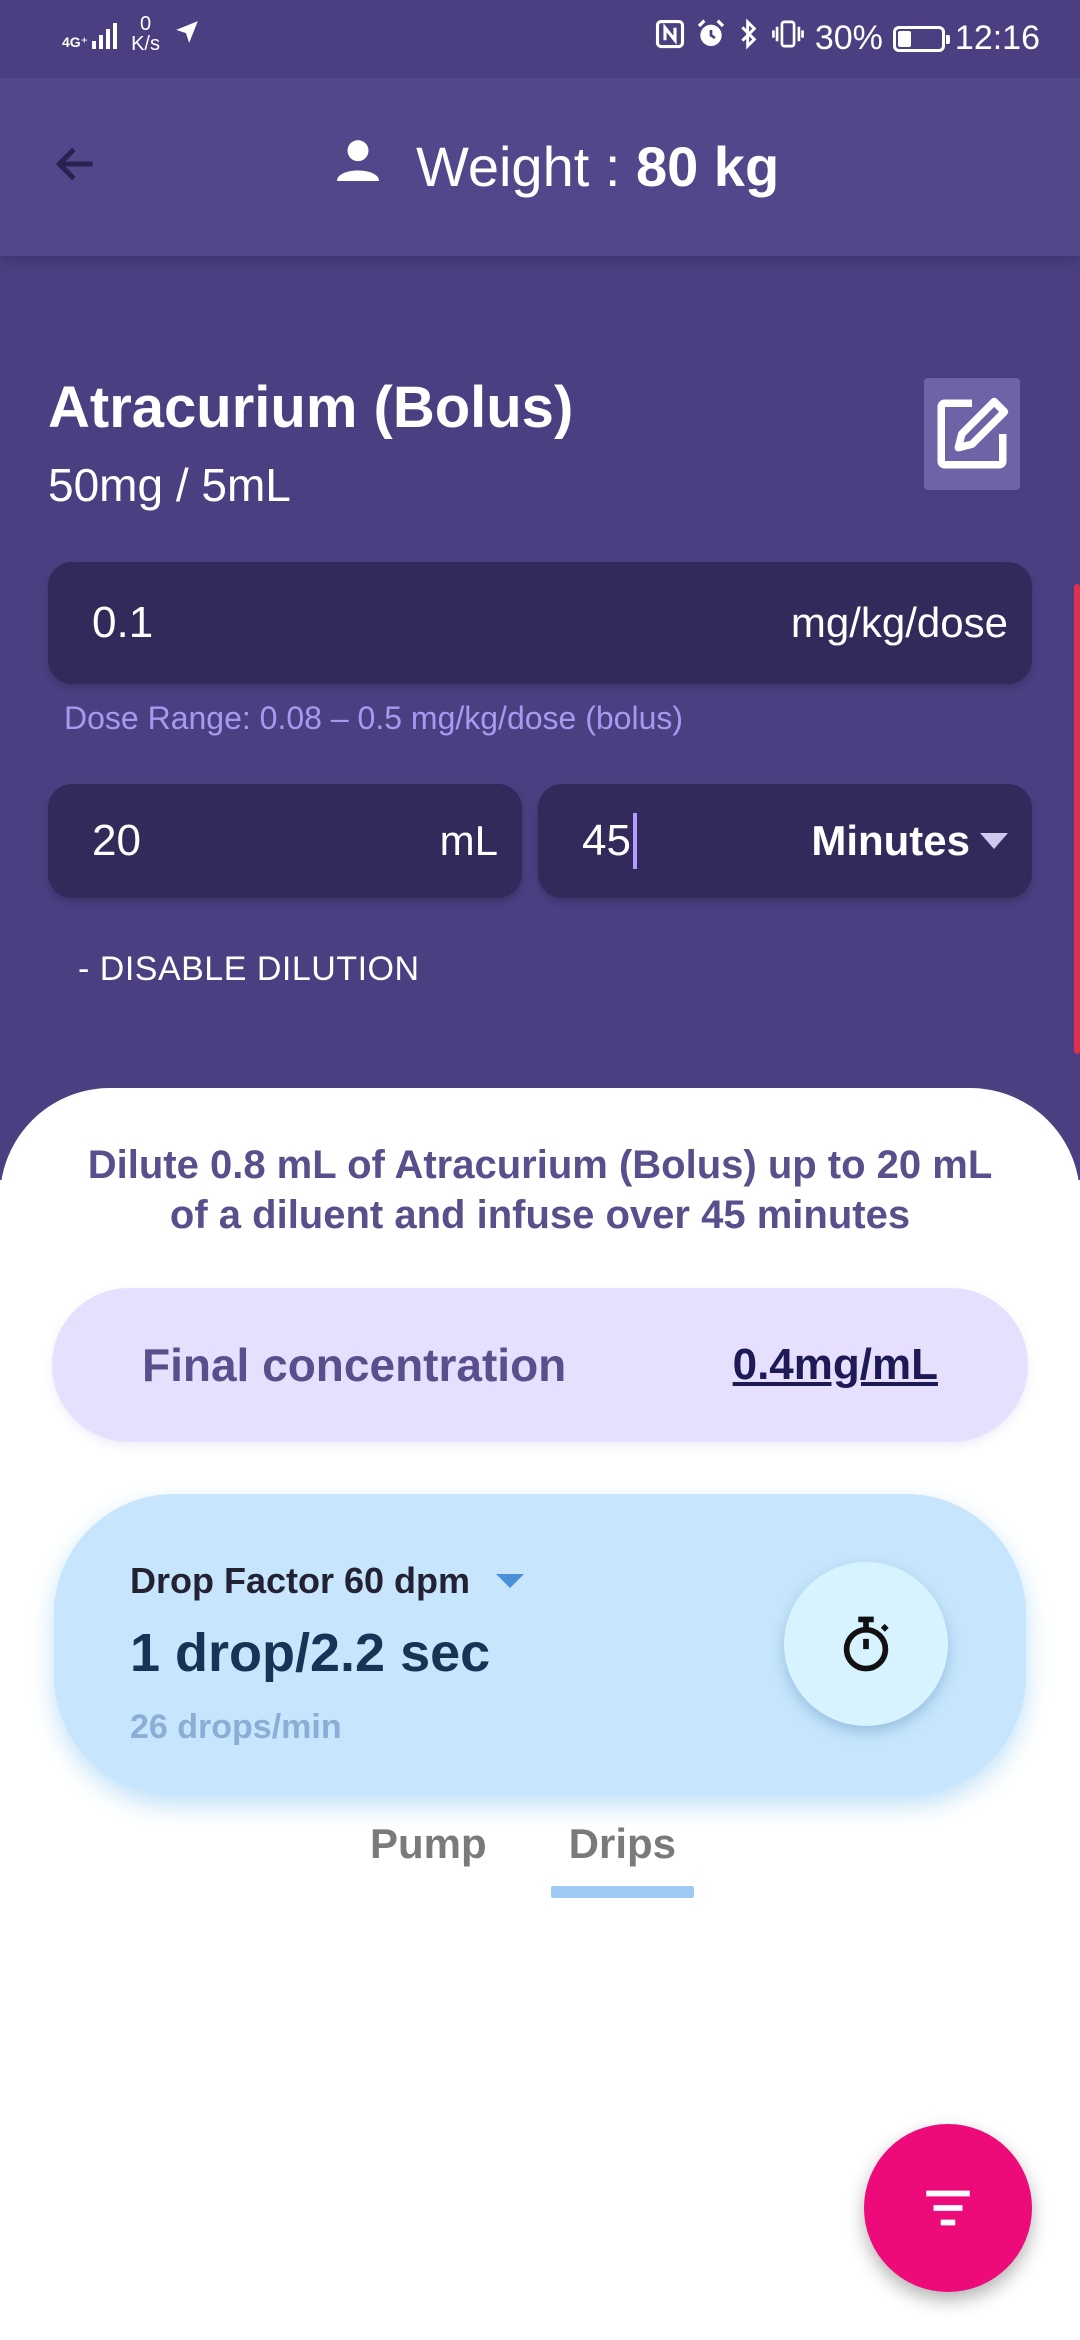  I want to click on edit-icon, so click(973, 433).